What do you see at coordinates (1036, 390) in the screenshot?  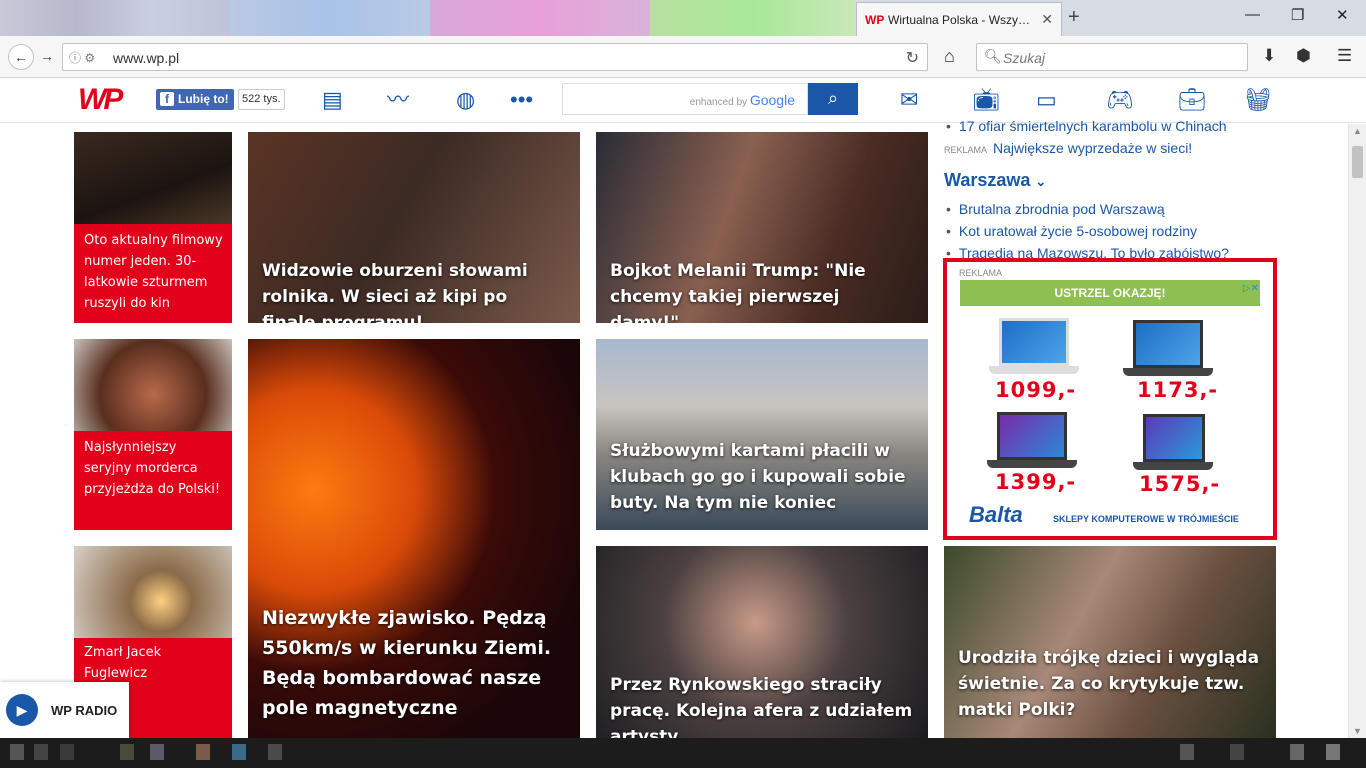 I see `price-label: 1099,-` at bounding box center [1036, 390].